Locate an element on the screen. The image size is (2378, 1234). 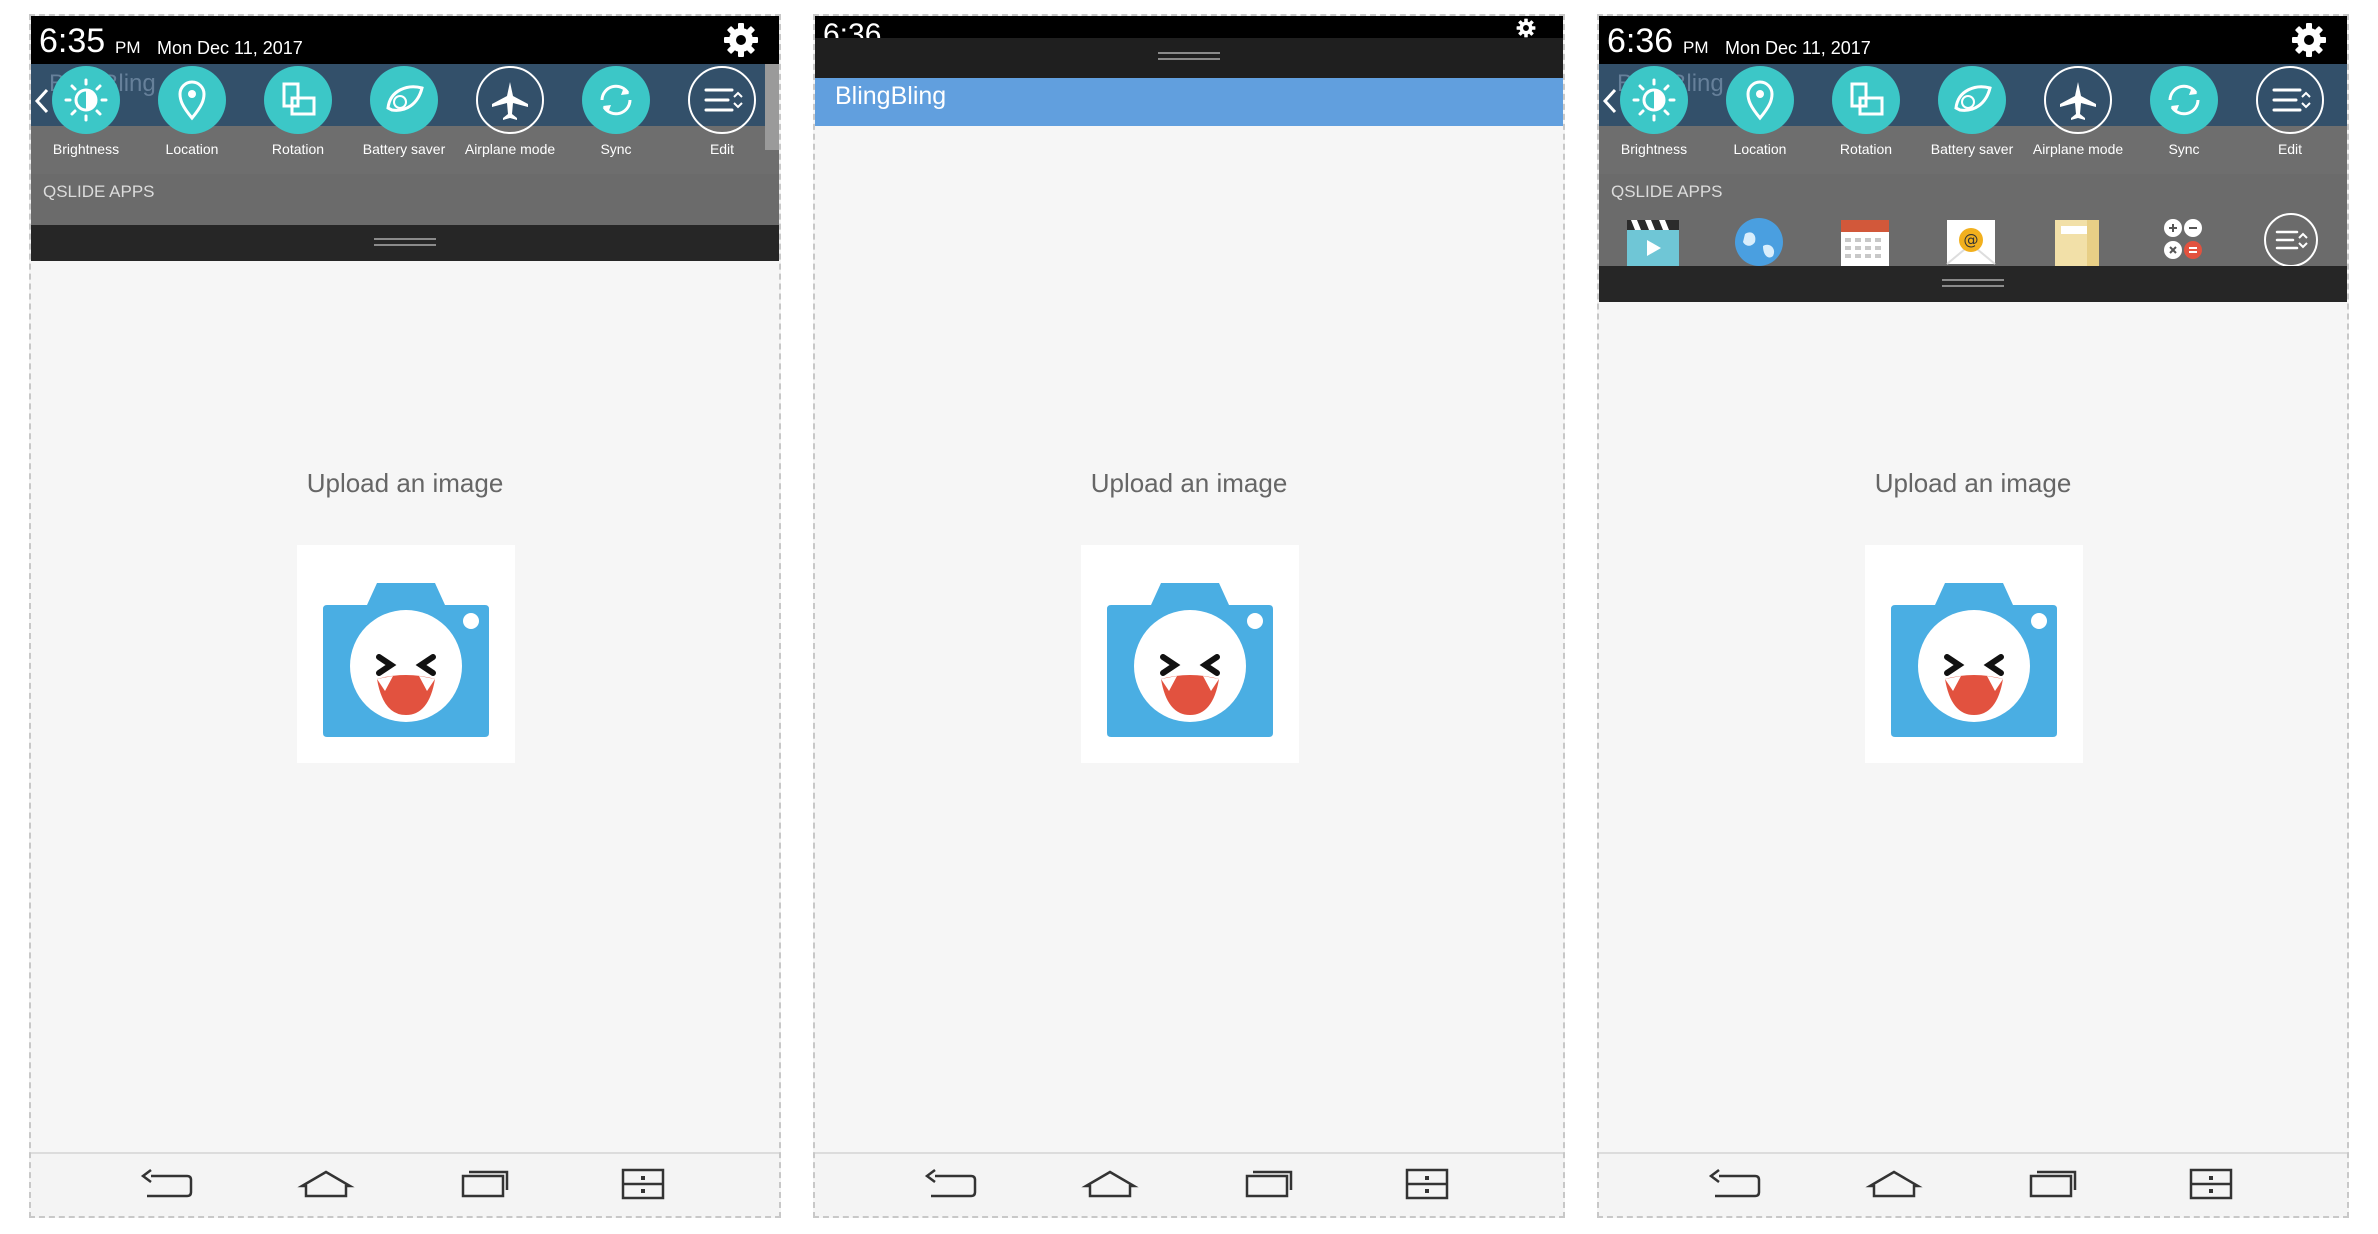
notification-shade: 6:36 PM Mon Dec 11, 2017 BlingBling is located at coordinates (1973, 159).